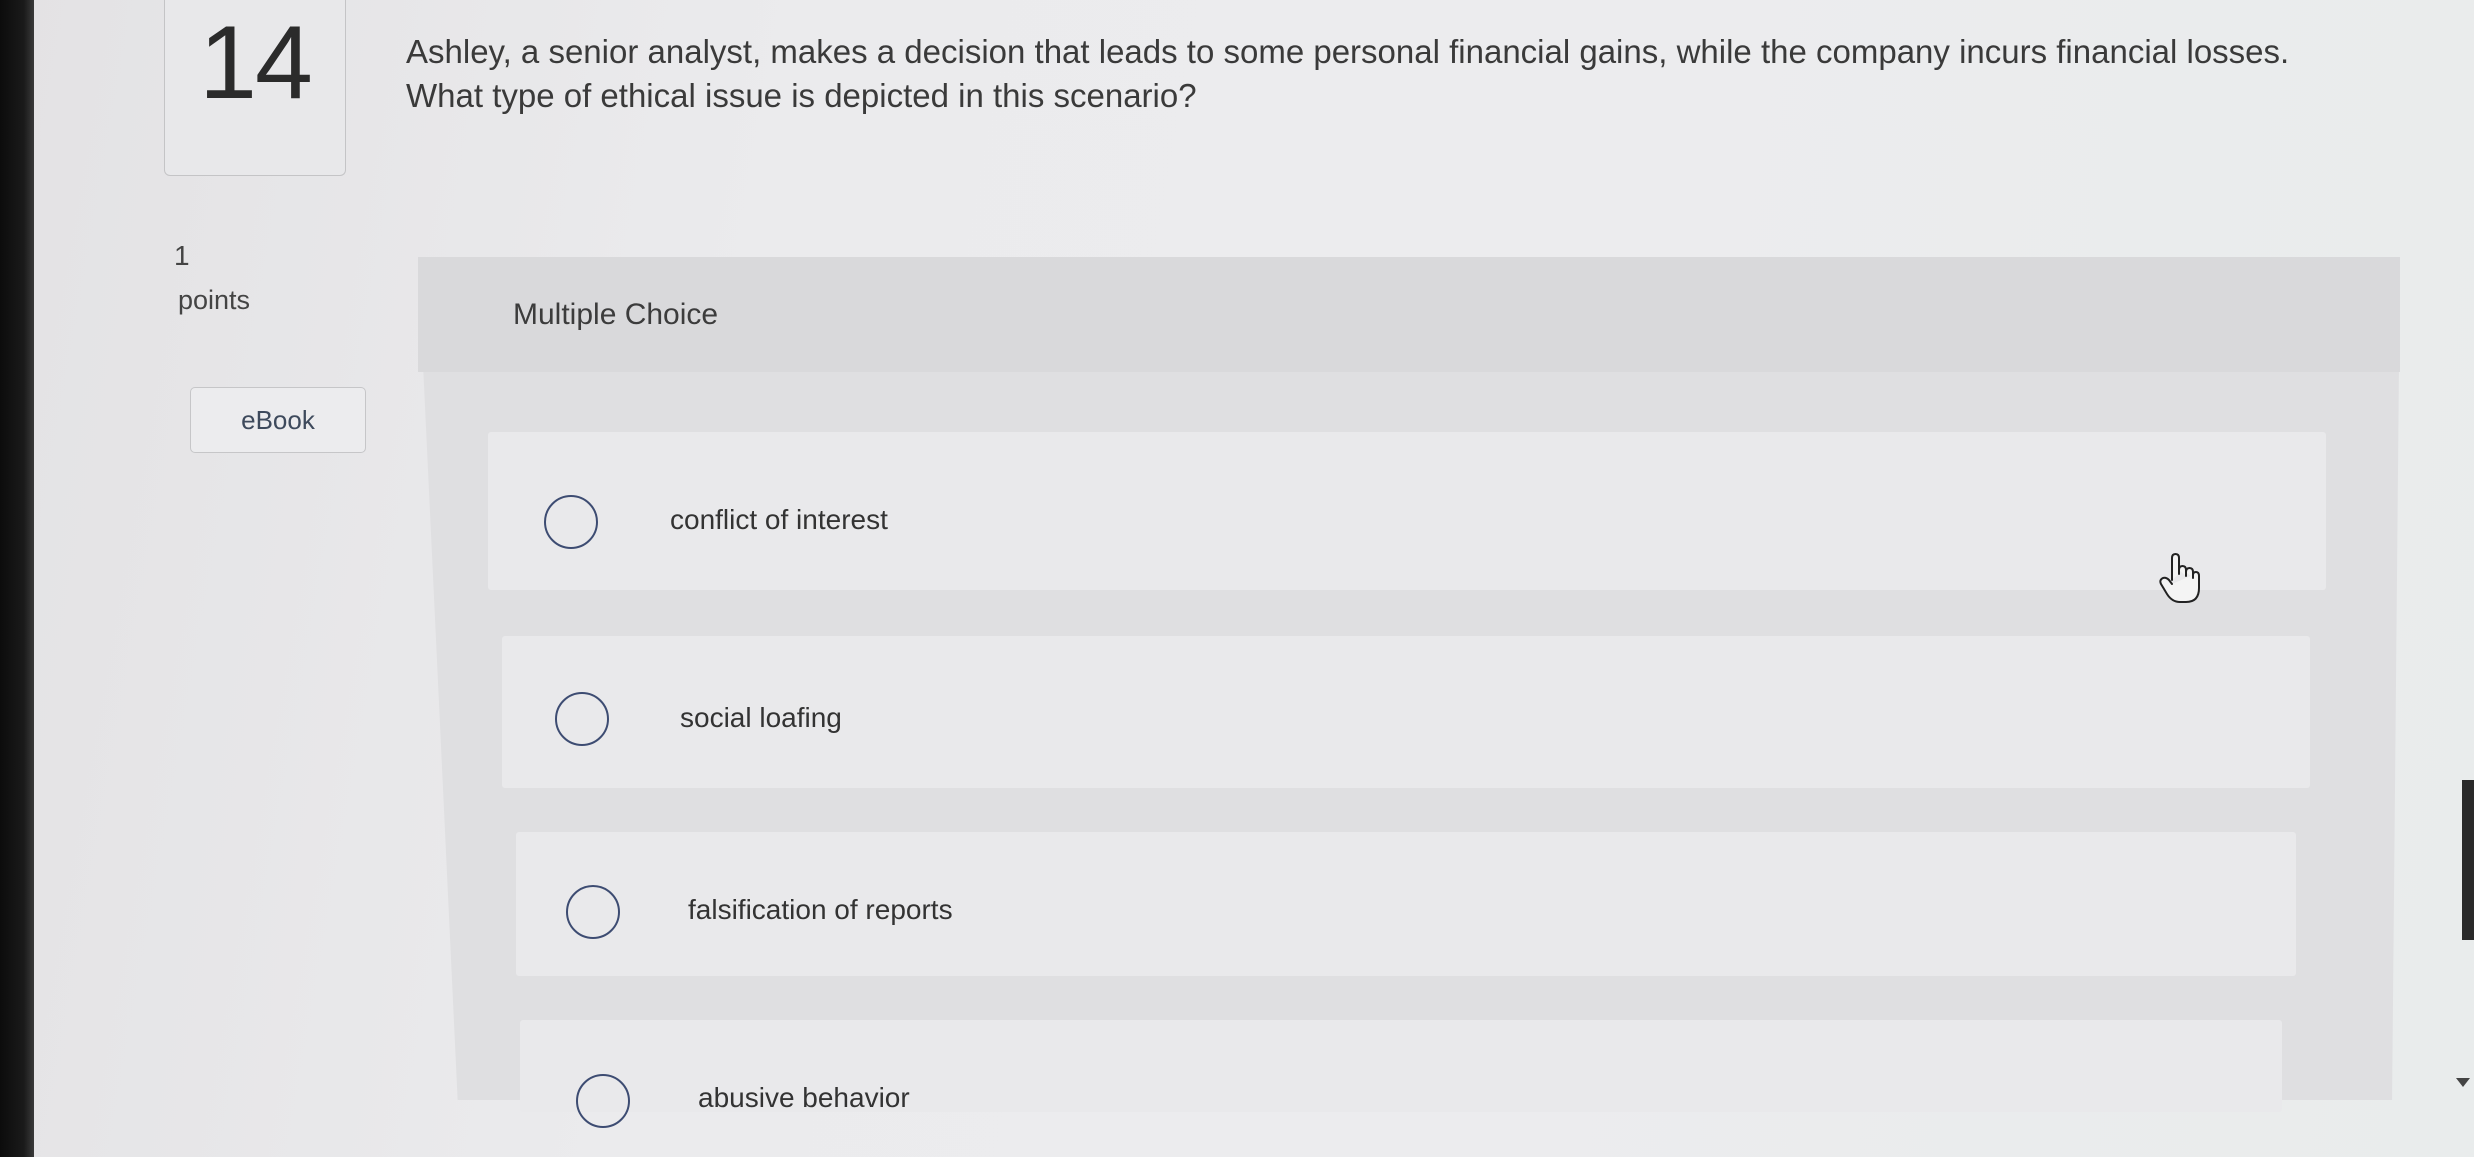 This screenshot has width=2474, height=1157. Describe the element at coordinates (182, 255) in the screenshot. I see `points-value: 1` at that location.